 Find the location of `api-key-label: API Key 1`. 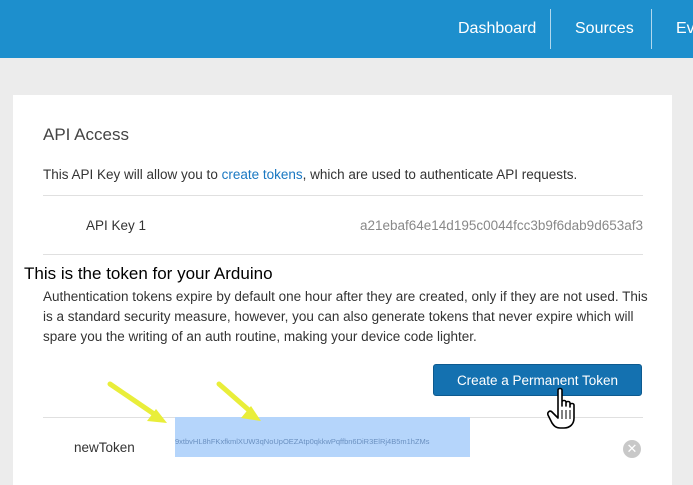

api-key-label: API Key 1 is located at coordinates (116, 225).